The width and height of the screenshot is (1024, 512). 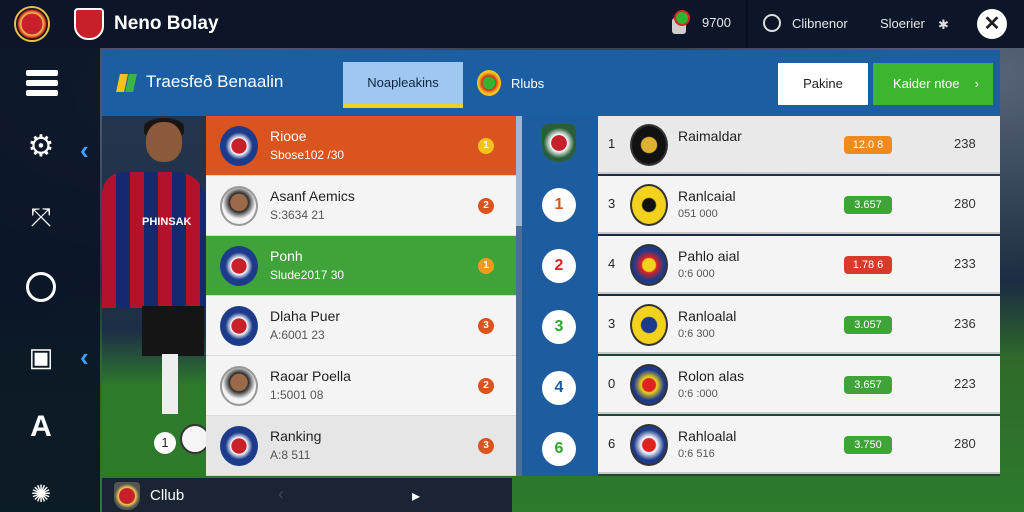 I want to click on settings-icon: ✱, so click(x=943, y=25).